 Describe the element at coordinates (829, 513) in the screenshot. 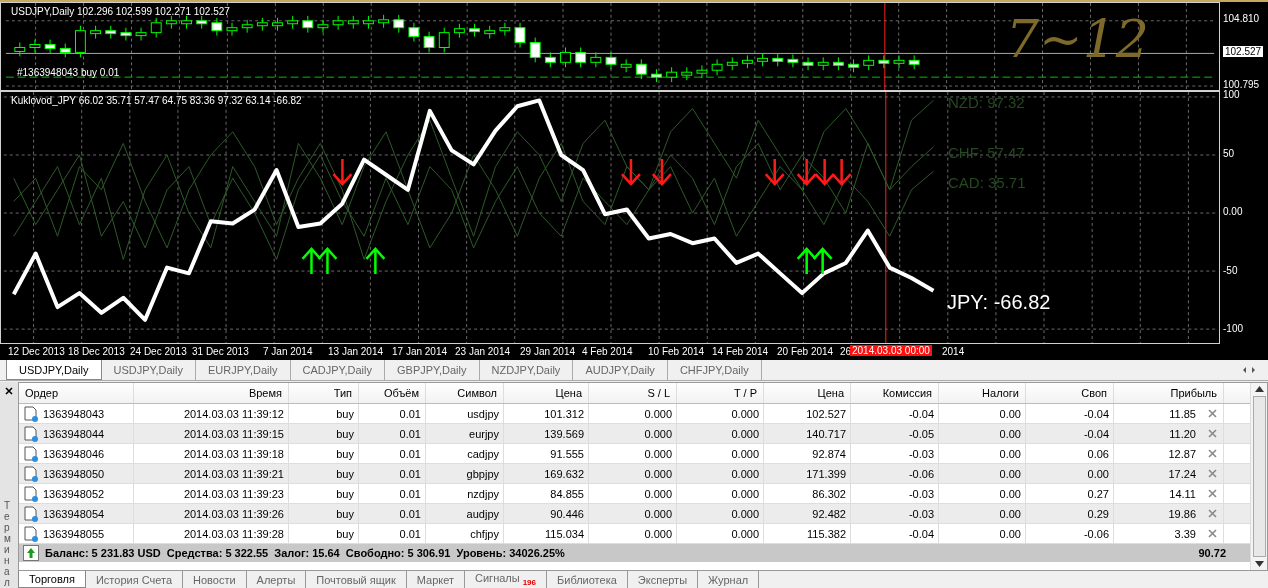

I see `table-cell: 92.482` at that location.